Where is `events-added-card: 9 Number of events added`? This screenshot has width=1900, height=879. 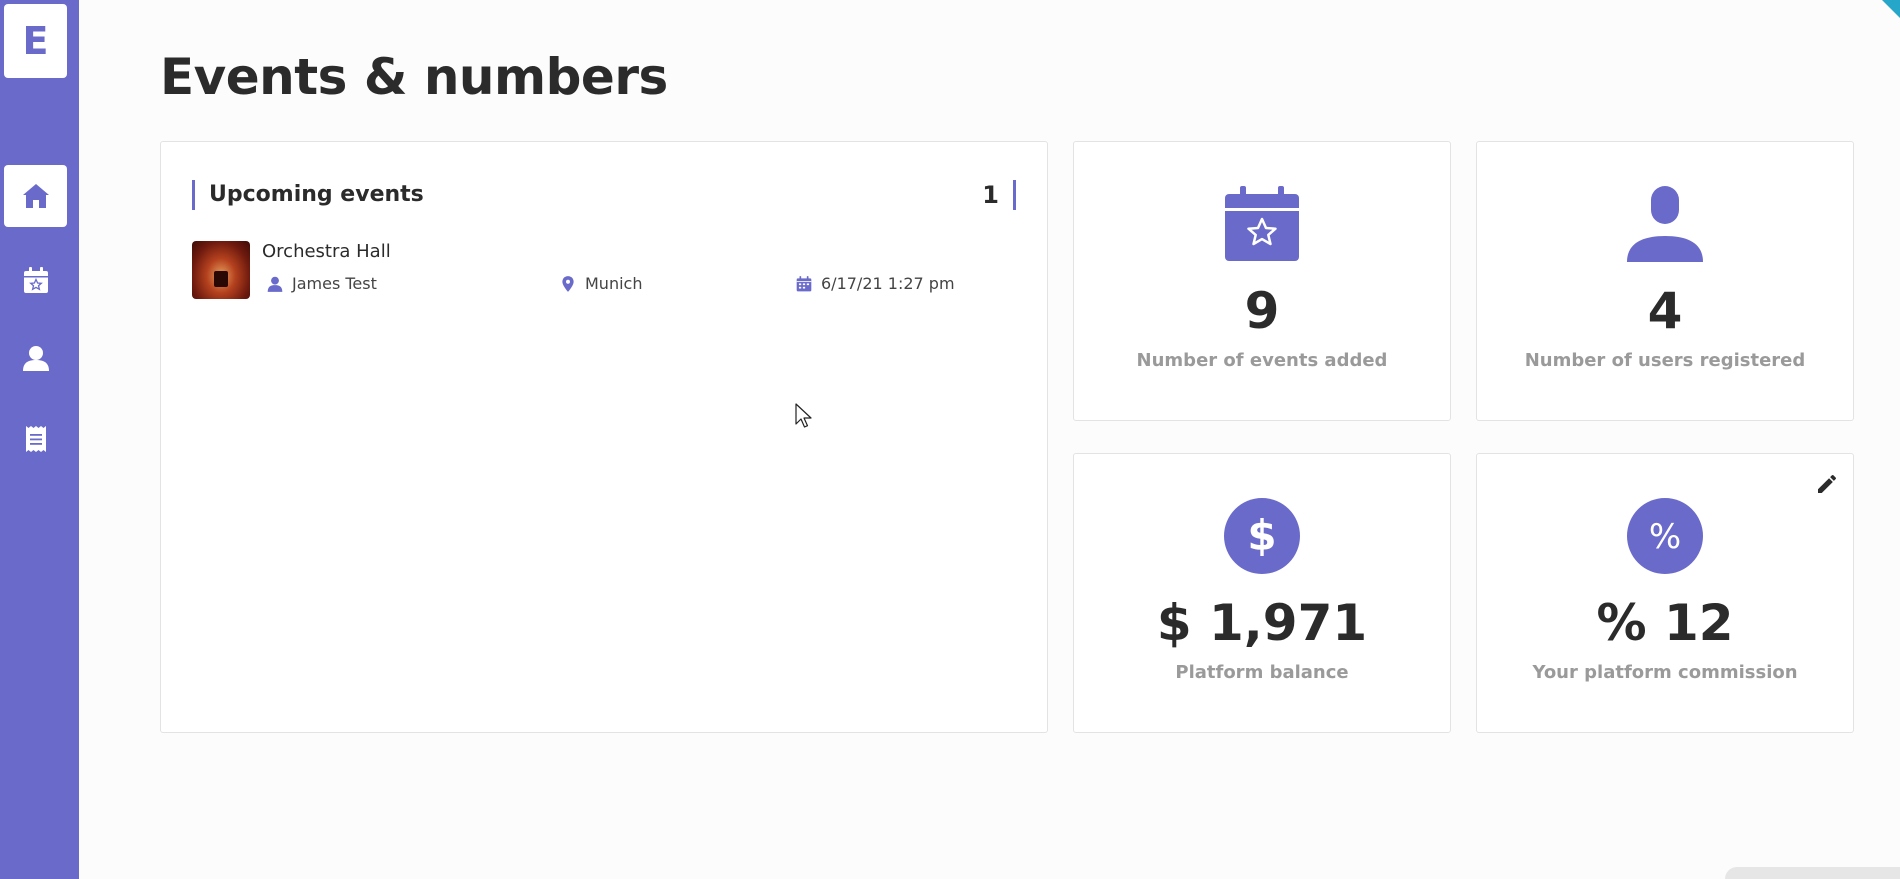
events-added-card: 9 Number of events added is located at coordinates (1262, 281).